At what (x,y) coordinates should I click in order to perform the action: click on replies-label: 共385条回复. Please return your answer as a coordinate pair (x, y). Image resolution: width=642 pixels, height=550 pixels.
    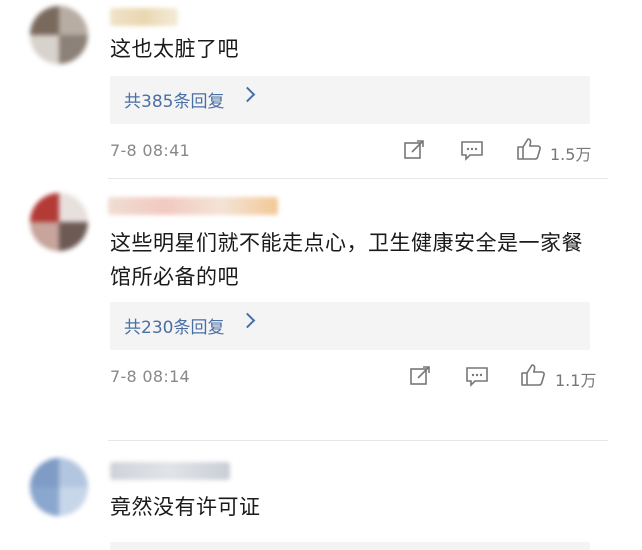
    Looking at the image, I should click on (174, 102).